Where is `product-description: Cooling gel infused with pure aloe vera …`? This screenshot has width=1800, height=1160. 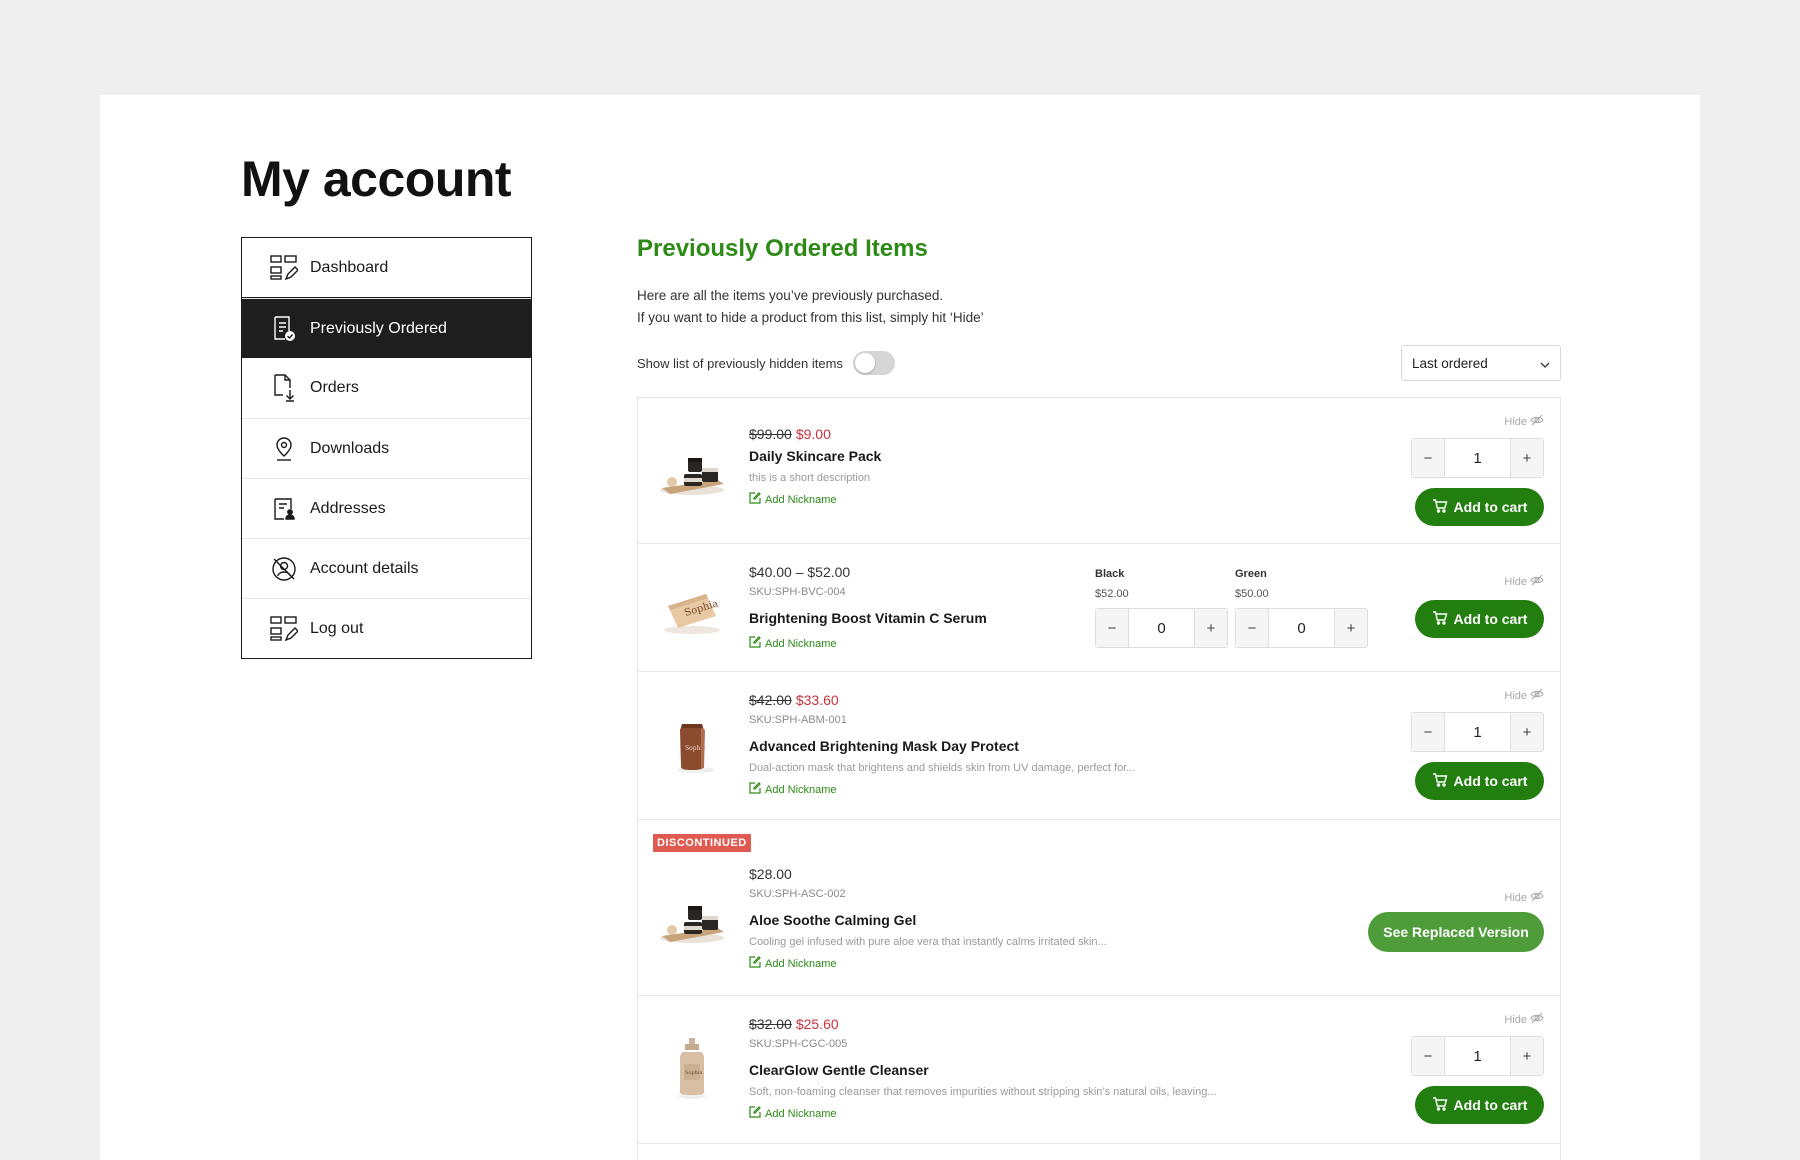
product-description: Cooling gel infused with pure aloe vera … is located at coordinates (928, 942).